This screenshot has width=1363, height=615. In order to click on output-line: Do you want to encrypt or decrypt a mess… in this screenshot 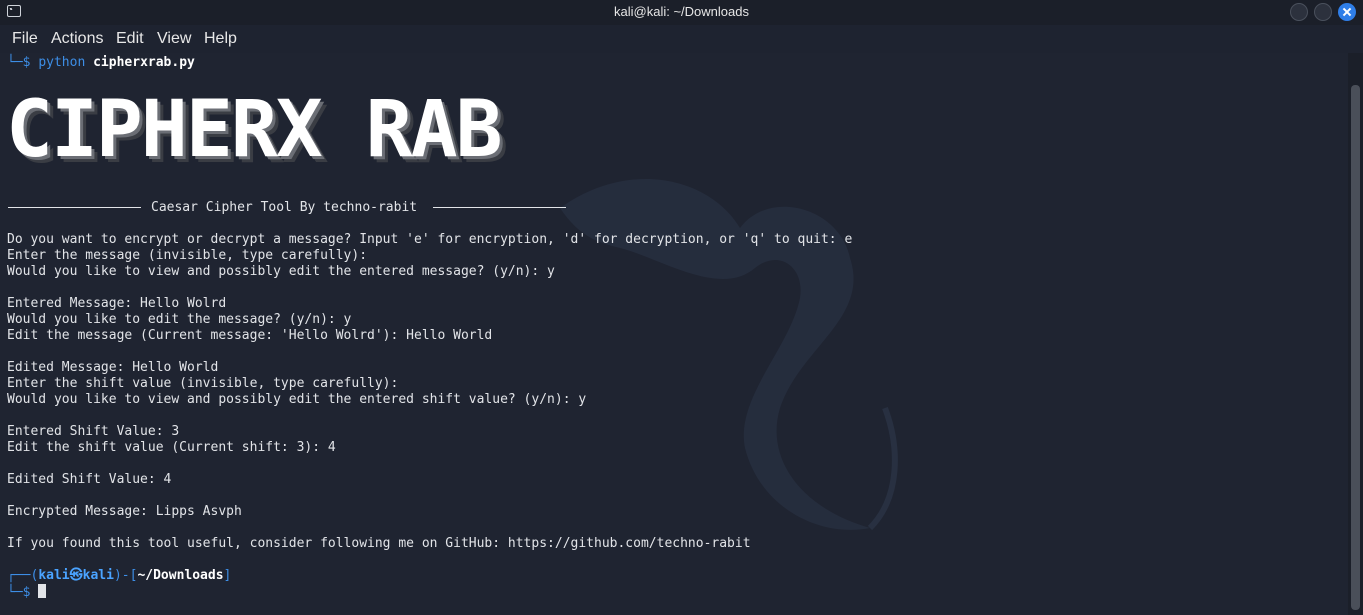, I will do `click(430, 239)`.